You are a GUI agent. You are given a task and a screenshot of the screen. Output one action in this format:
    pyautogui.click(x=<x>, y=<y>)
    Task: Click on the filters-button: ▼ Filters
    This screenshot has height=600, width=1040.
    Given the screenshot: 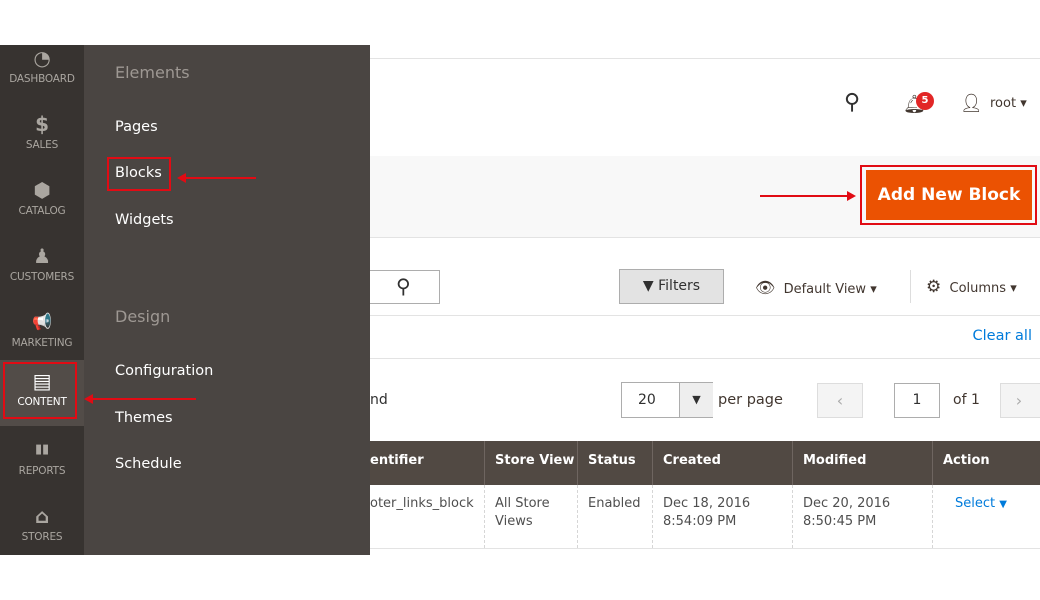 What is the action you would take?
    pyautogui.click(x=671, y=286)
    